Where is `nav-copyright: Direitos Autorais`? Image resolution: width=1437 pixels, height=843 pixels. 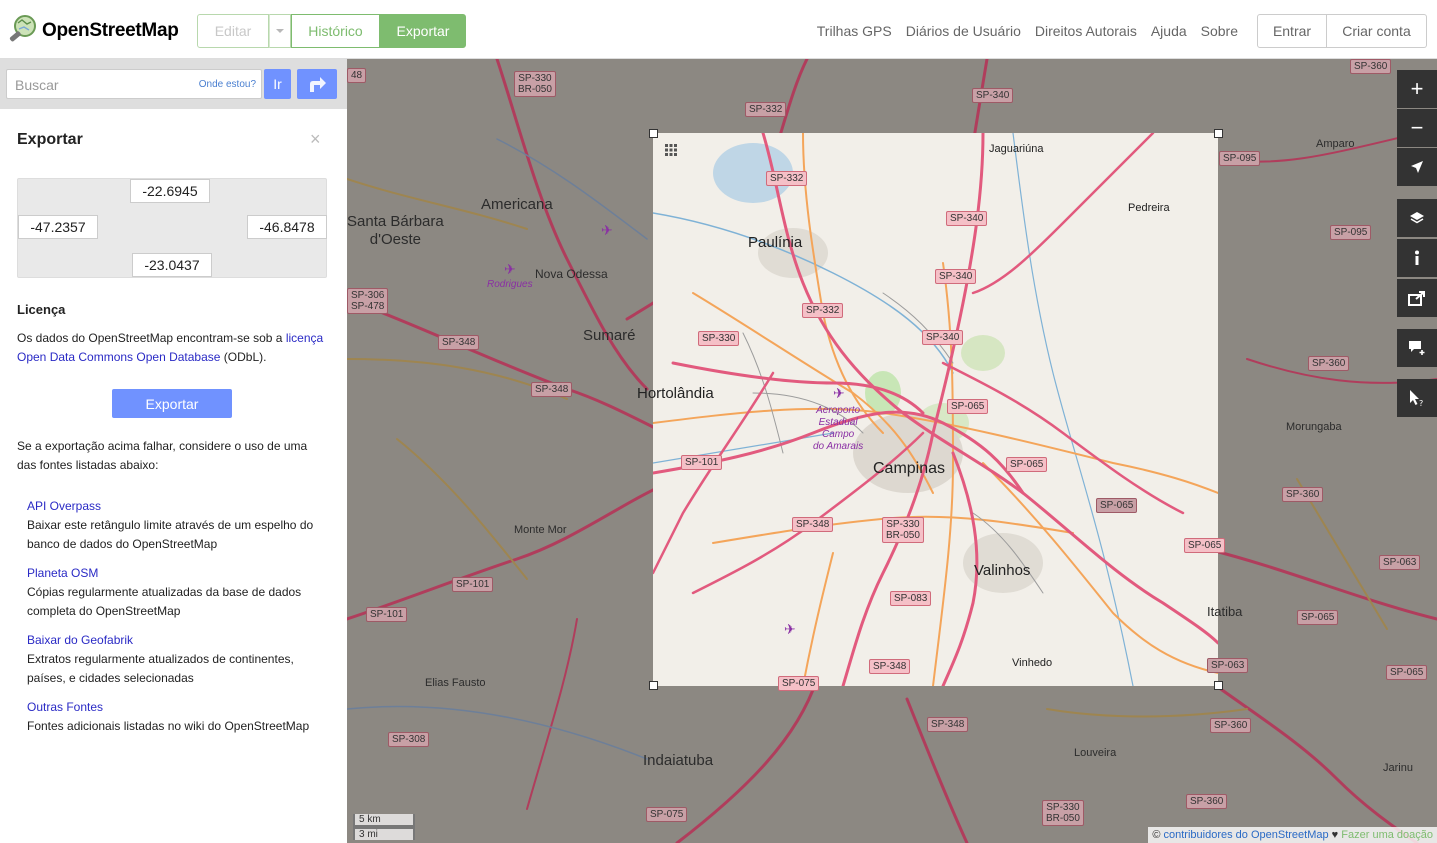
nav-copyright: Direitos Autorais is located at coordinates (1086, 31).